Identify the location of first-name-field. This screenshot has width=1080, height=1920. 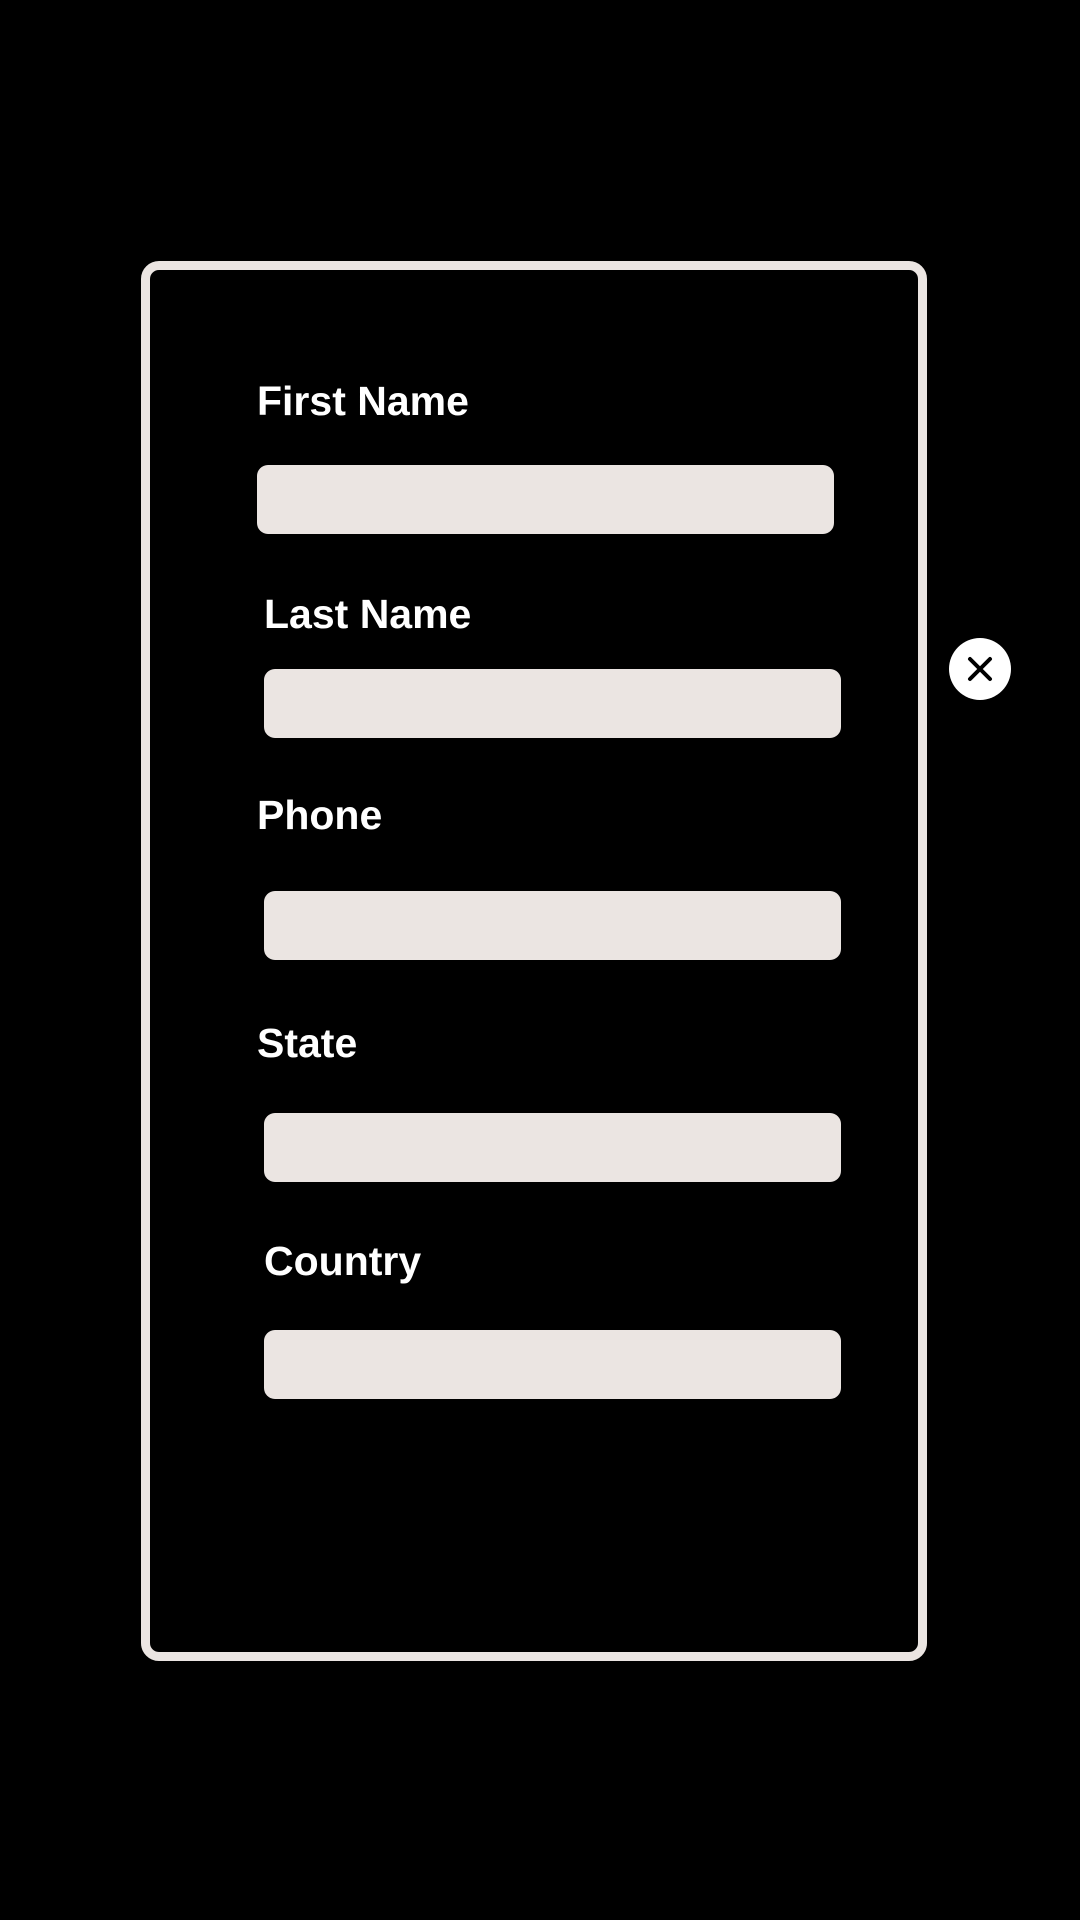
(545, 499).